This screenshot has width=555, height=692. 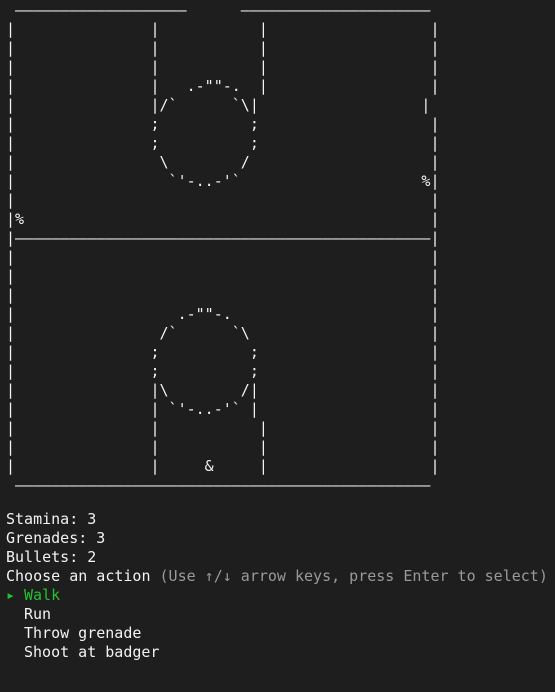 What do you see at coordinates (51, 557) in the screenshot?
I see `bullets-stat: Bullets: 2` at bounding box center [51, 557].